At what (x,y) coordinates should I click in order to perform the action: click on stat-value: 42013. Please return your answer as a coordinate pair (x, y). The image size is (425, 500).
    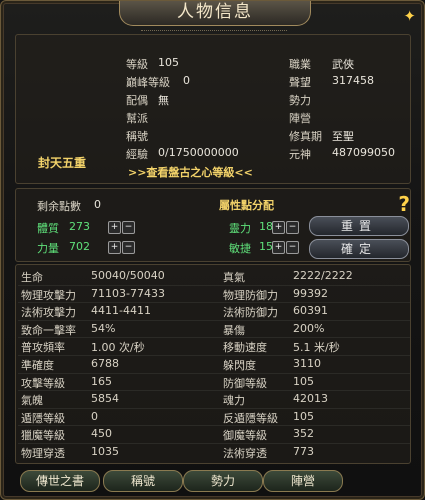
    Looking at the image, I should click on (310, 398).